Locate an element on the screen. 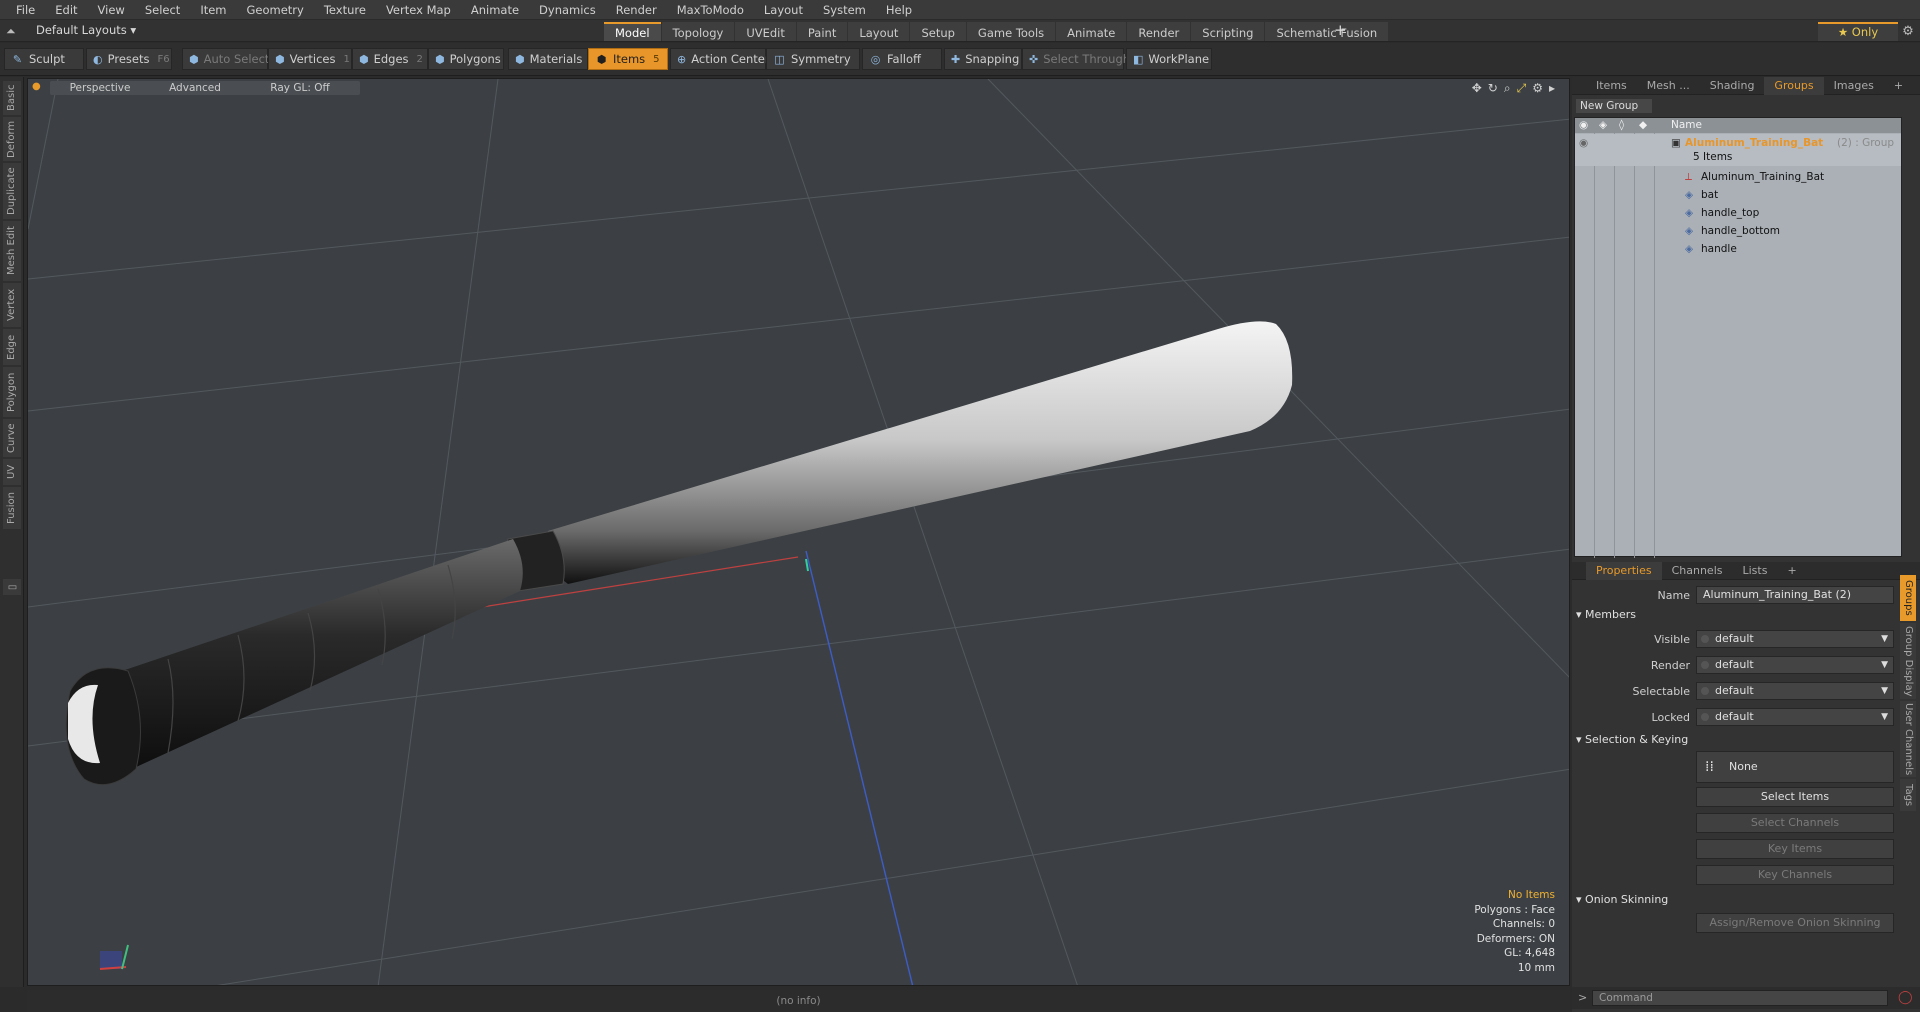  keying-set-none: ⁞⁞ None is located at coordinates (1795, 767).